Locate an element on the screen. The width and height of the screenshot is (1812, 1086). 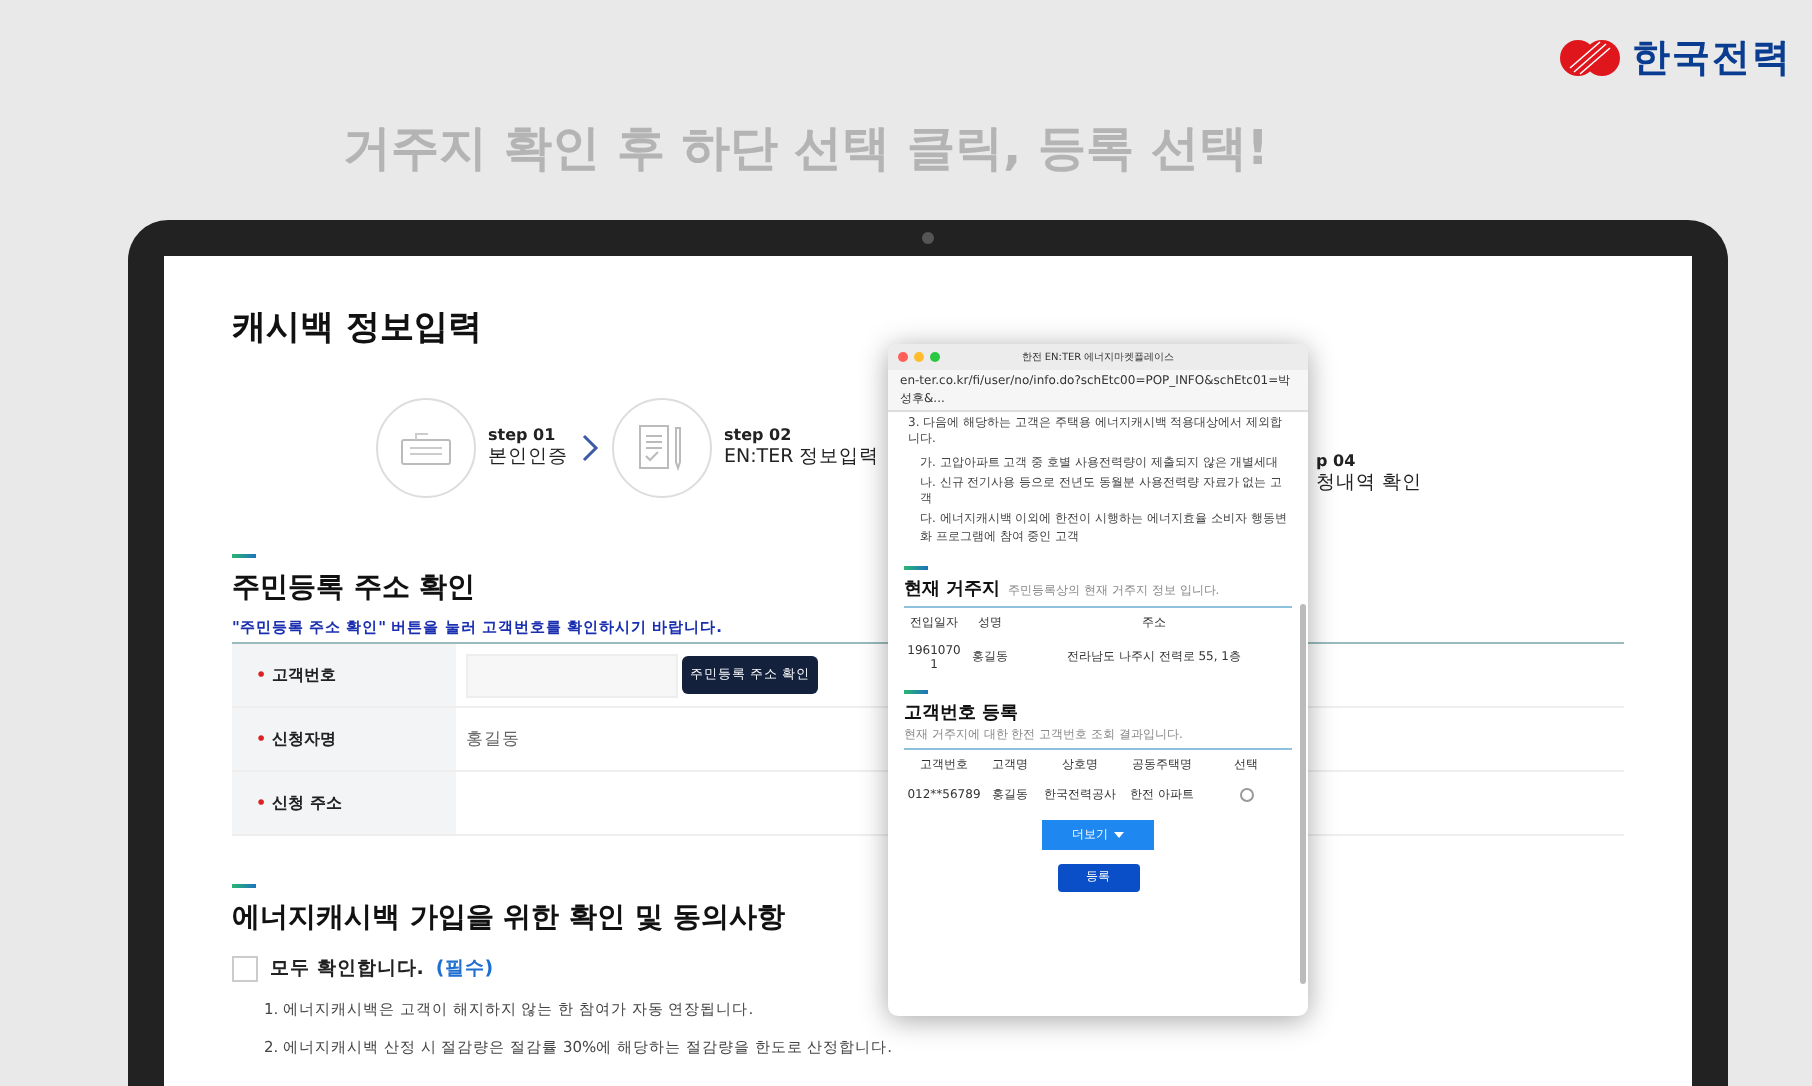
logo-text: 한국전력 is located at coordinates (1712, 59).